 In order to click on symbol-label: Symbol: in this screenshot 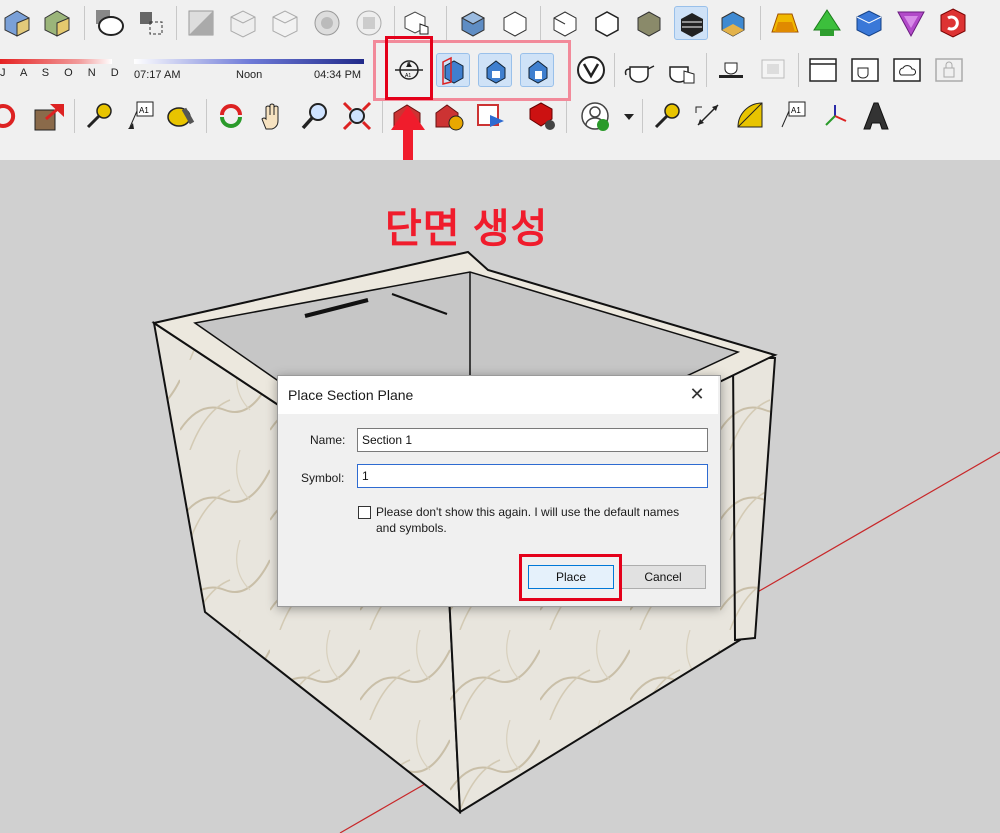, I will do `click(323, 478)`.